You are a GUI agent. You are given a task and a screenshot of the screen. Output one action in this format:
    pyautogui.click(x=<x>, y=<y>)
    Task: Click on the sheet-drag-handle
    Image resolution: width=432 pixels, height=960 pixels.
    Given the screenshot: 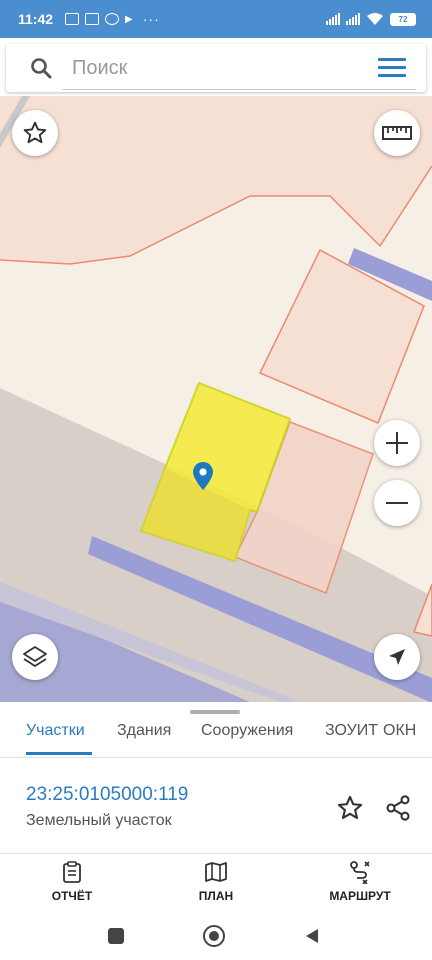 What is the action you would take?
    pyautogui.click(x=215, y=712)
    